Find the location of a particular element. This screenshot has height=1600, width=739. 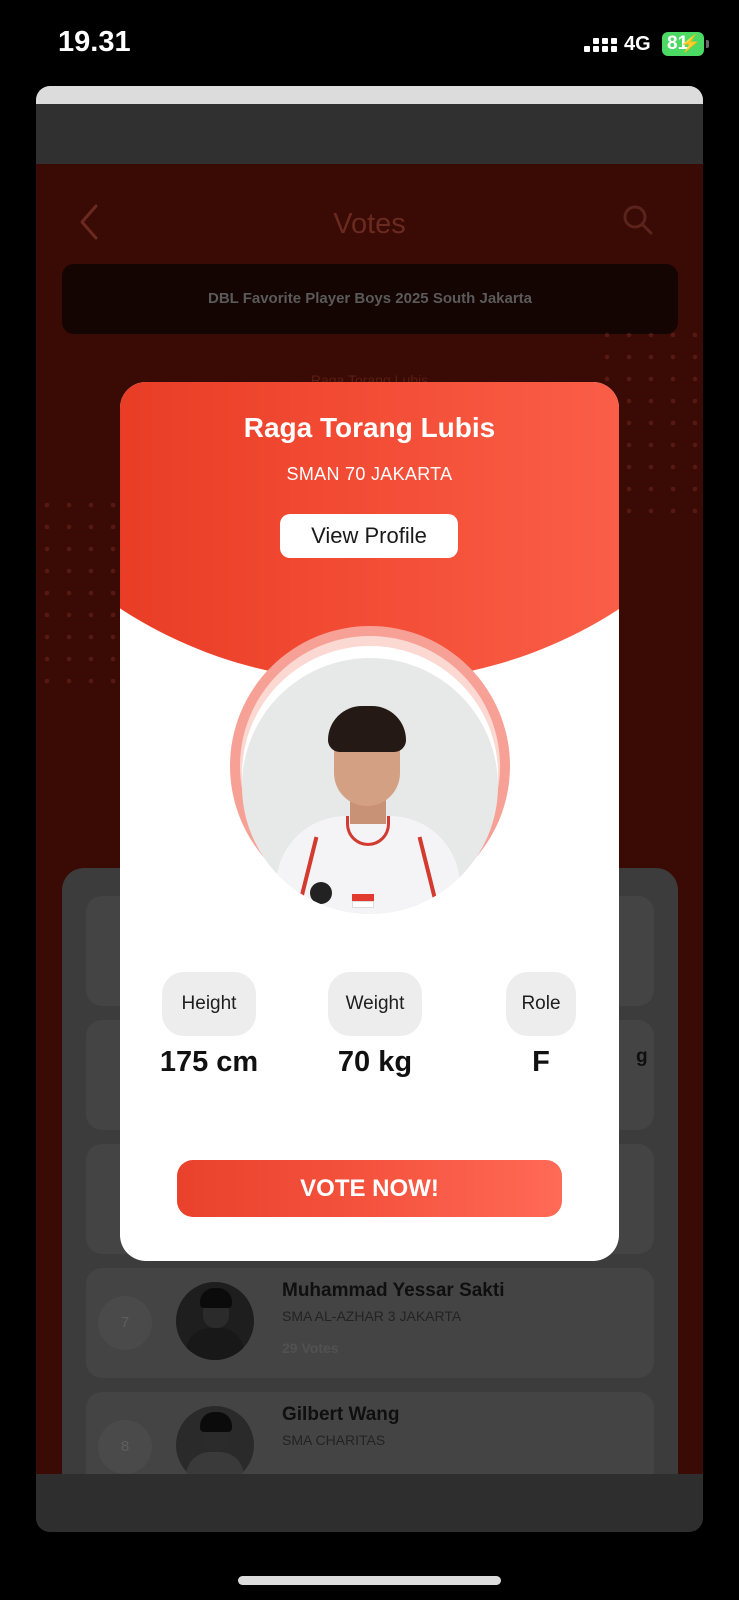

sheet-handle-bar is located at coordinates (369, 95).